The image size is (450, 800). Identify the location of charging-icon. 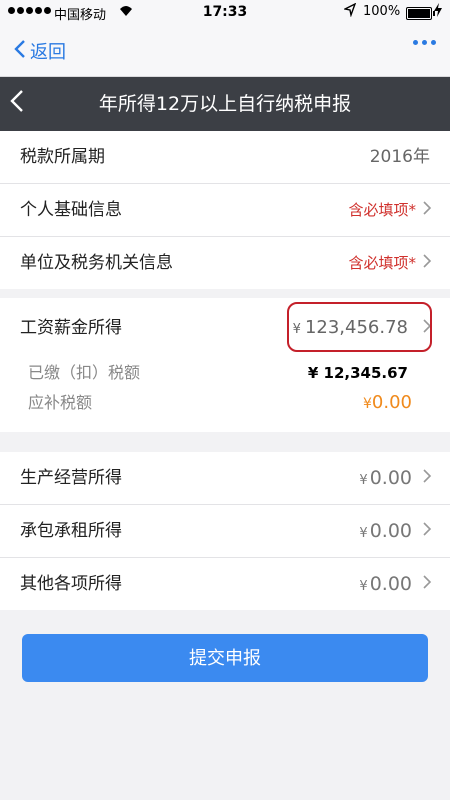
(438, 12).